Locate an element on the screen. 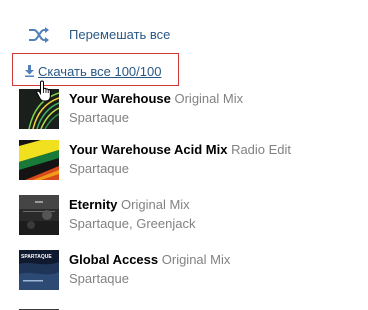  track-title: Eternity Original Mix is located at coordinates (129, 204).